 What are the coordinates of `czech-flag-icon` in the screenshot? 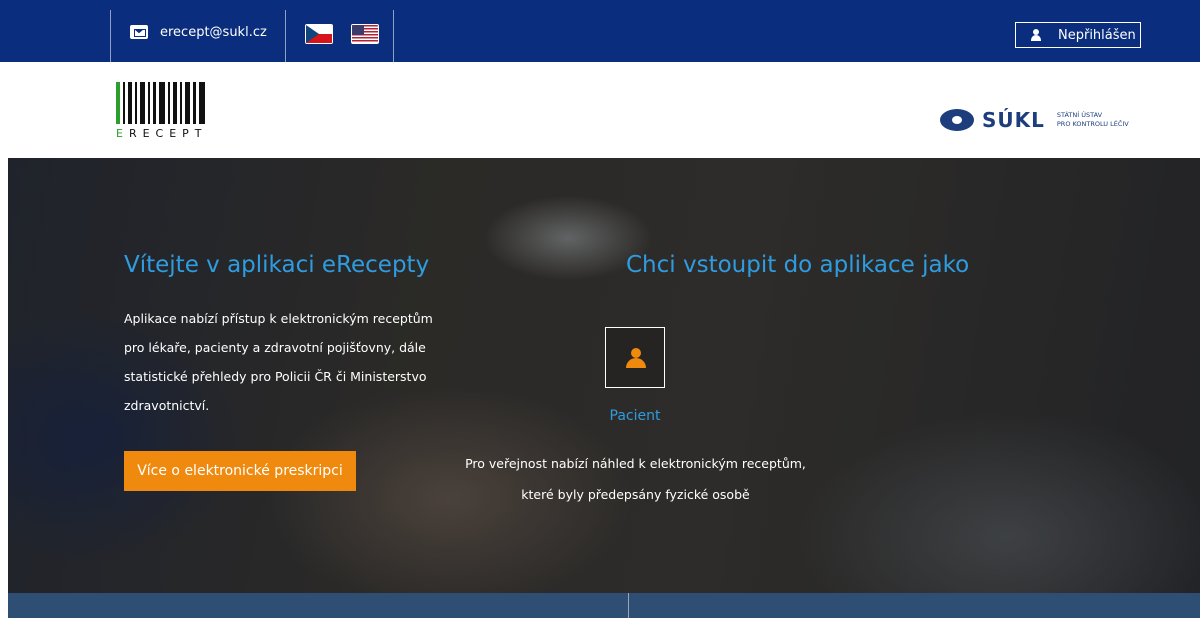 It's located at (319, 34).